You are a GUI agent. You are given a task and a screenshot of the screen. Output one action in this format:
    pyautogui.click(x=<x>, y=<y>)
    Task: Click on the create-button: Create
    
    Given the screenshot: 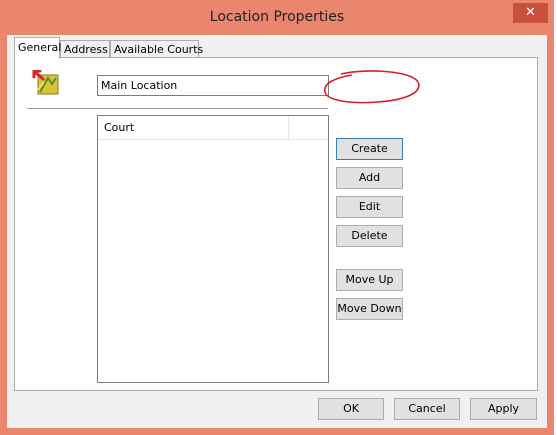 What is the action you would take?
    pyautogui.click(x=369, y=149)
    